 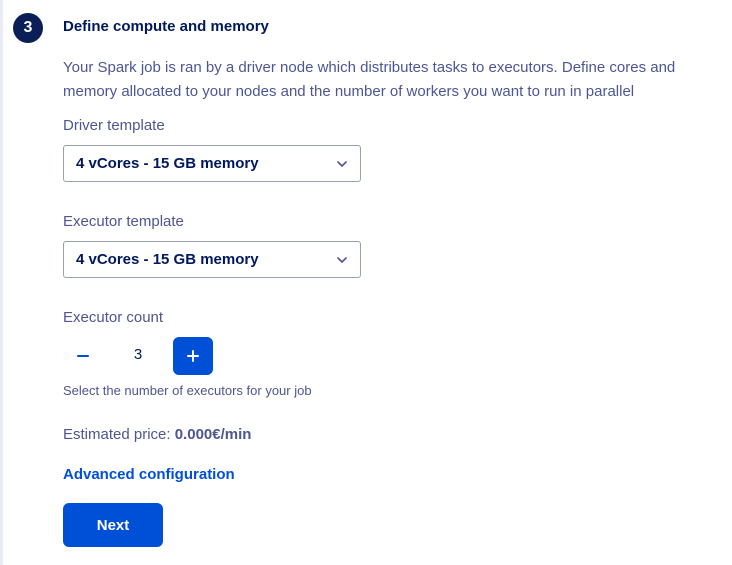 What do you see at coordinates (28, 28) in the screenshot?
I see `step-number-badge: 3` at bounding box center [28, 28].